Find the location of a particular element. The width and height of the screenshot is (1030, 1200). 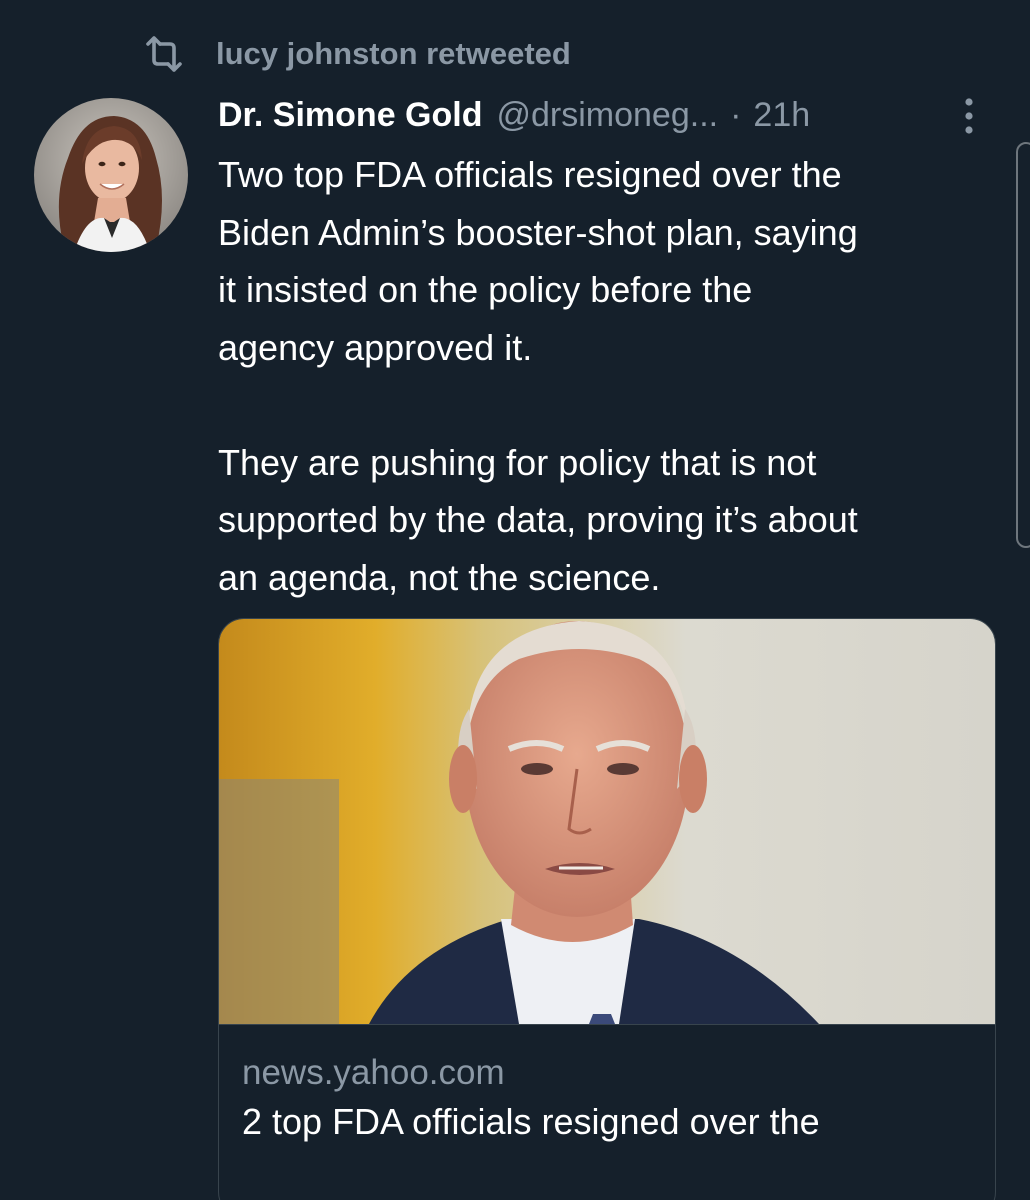

retweet-banner-text: lucy johnston retweeted is located at coordinates (393, 53).